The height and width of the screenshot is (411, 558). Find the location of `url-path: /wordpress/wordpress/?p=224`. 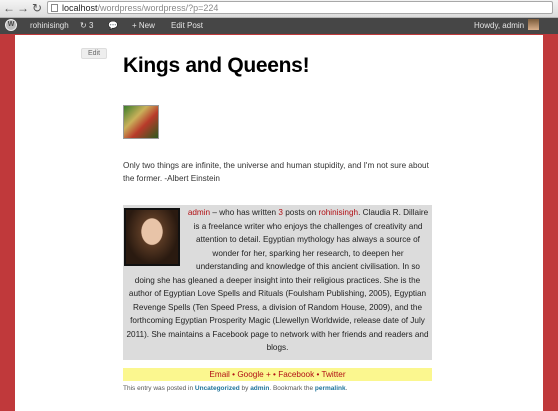

url-path: /wordpress/wordpress/?p=224 is located at coordinates (158, 8).